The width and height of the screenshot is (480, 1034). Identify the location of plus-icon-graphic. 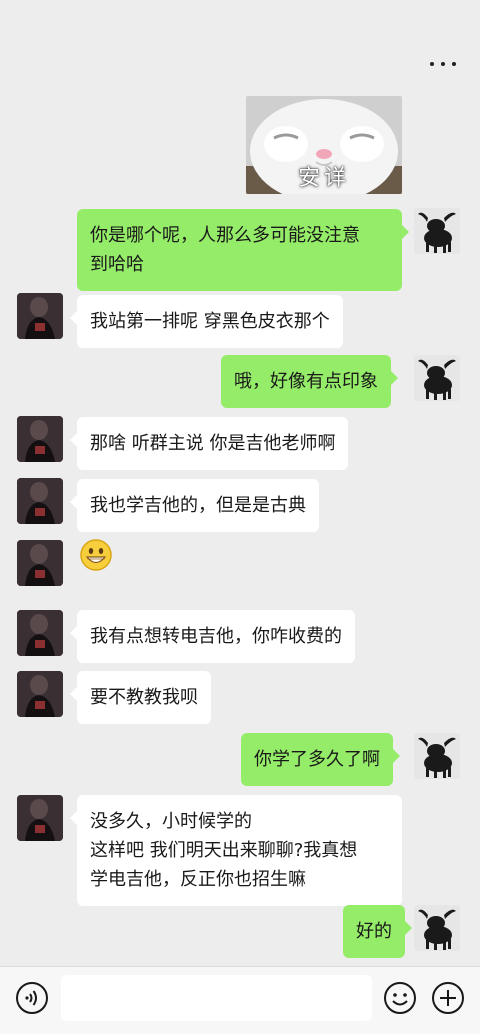
(448, 998).